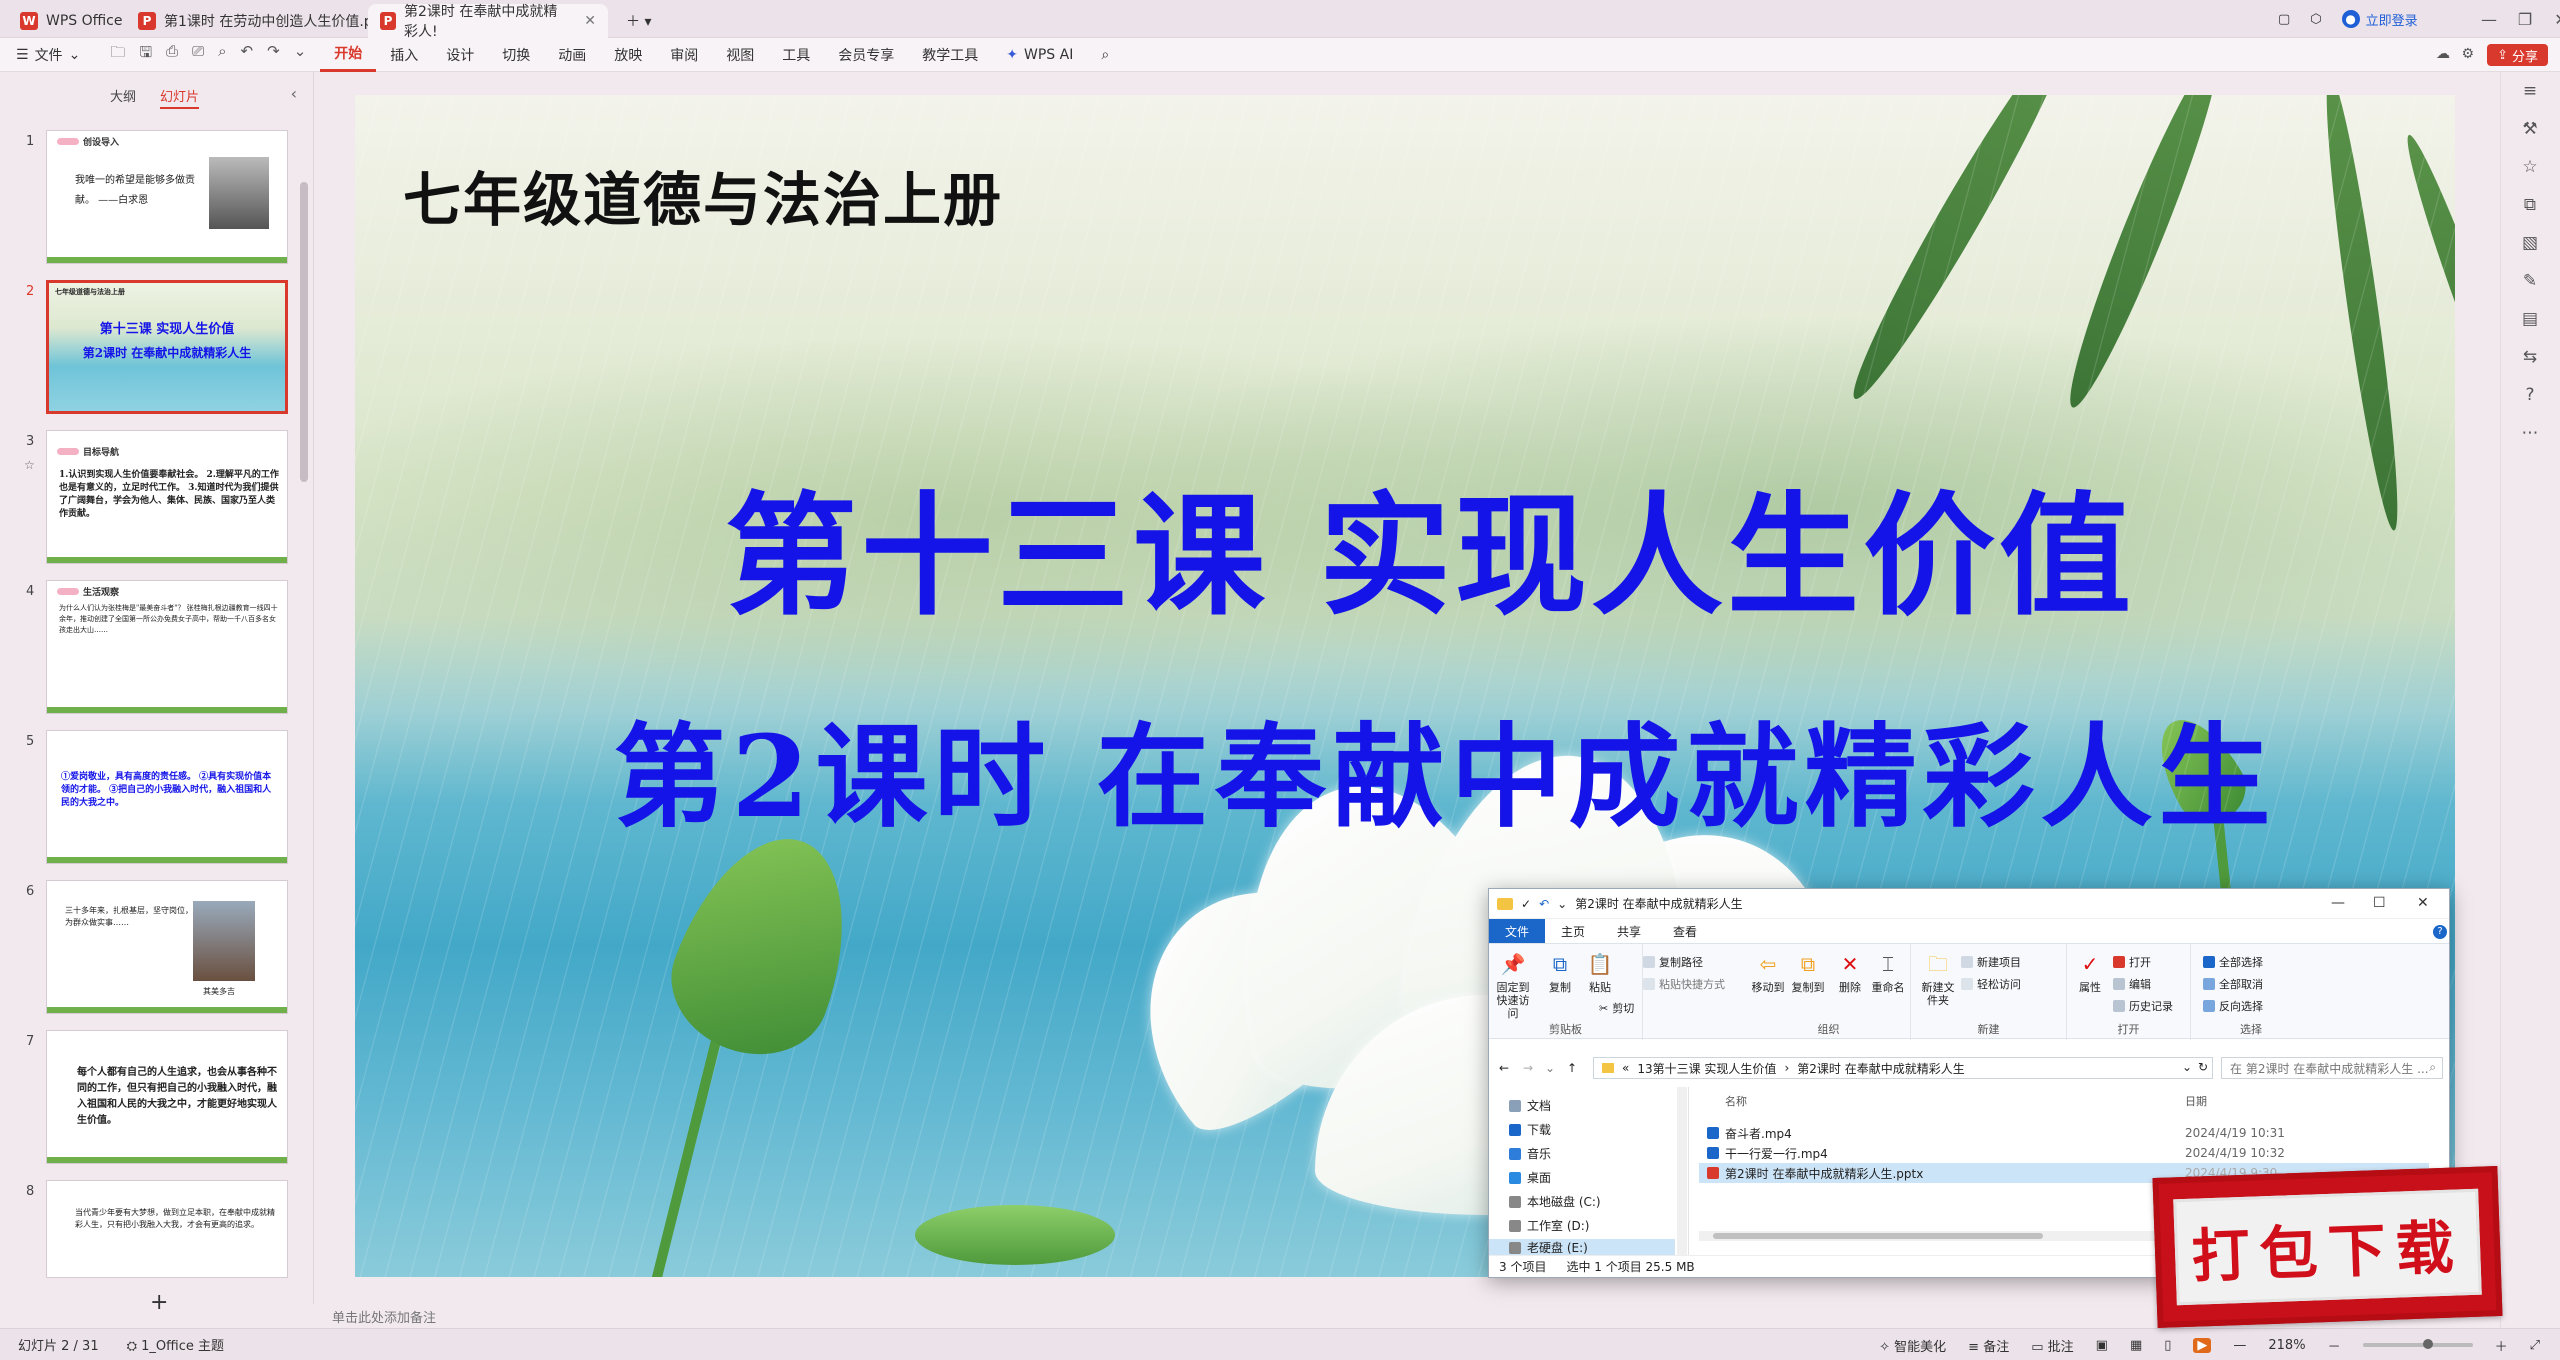 The image size is (2560, 1360). Describe the element at coordinates (628, 55) in the screenshot. I see `ribbon-tab-slideshow: 放映` at that location.